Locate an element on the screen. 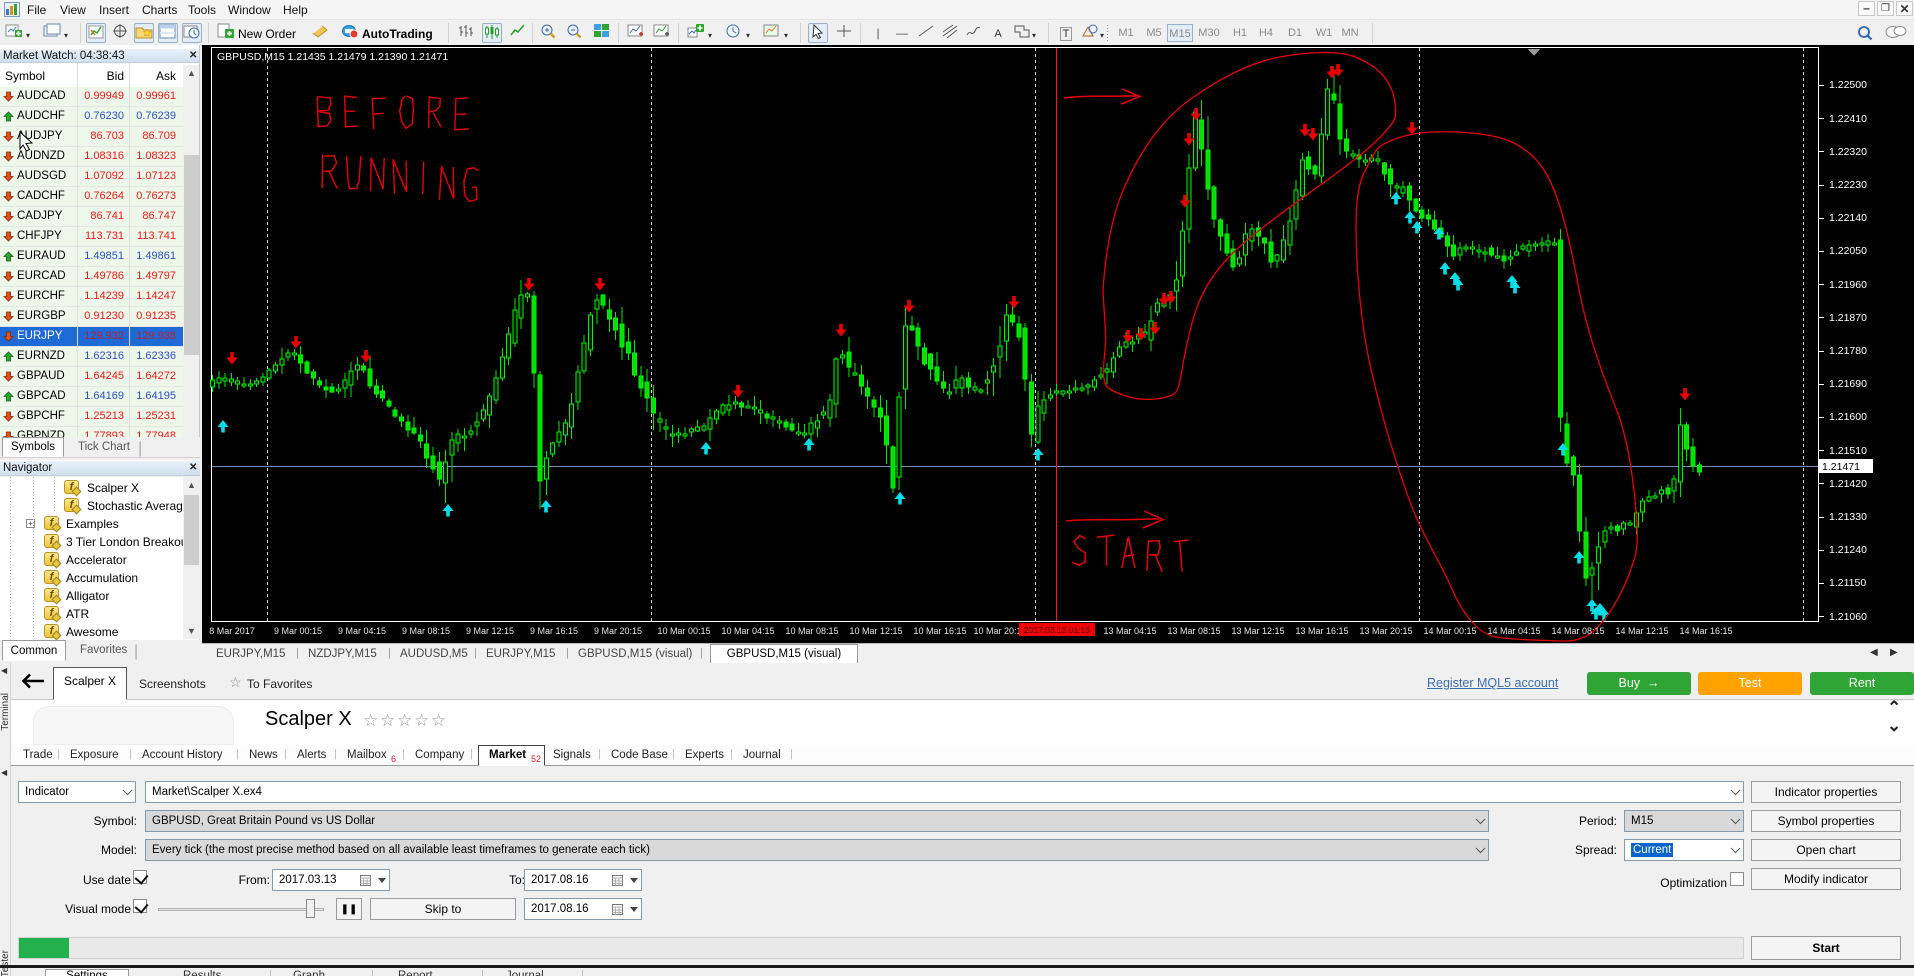 The height and width of the screenshot is (976, 1914). svg-text: 14 Mar 08:15 is located at coordinates (1577, 631).